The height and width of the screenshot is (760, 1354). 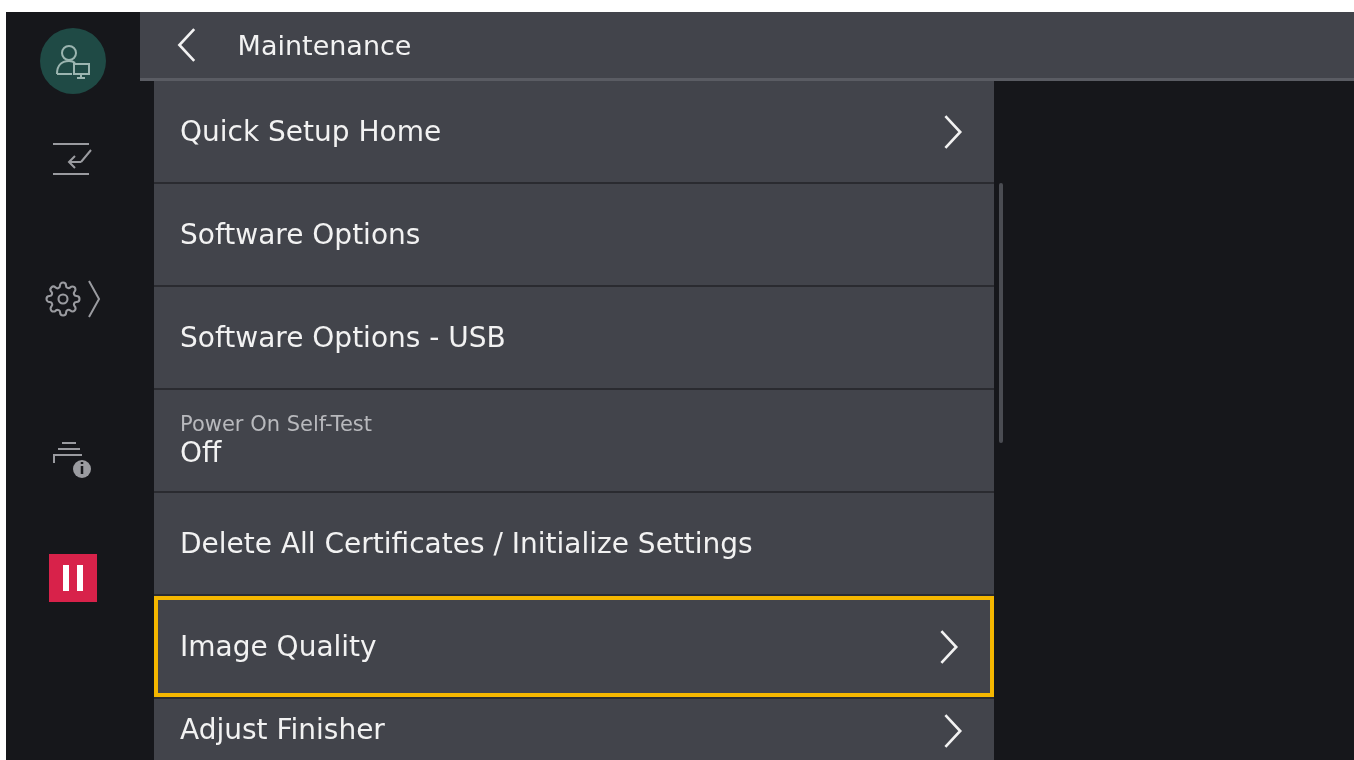 I want to click on sign-in-icon, so click(x=73, y=159).